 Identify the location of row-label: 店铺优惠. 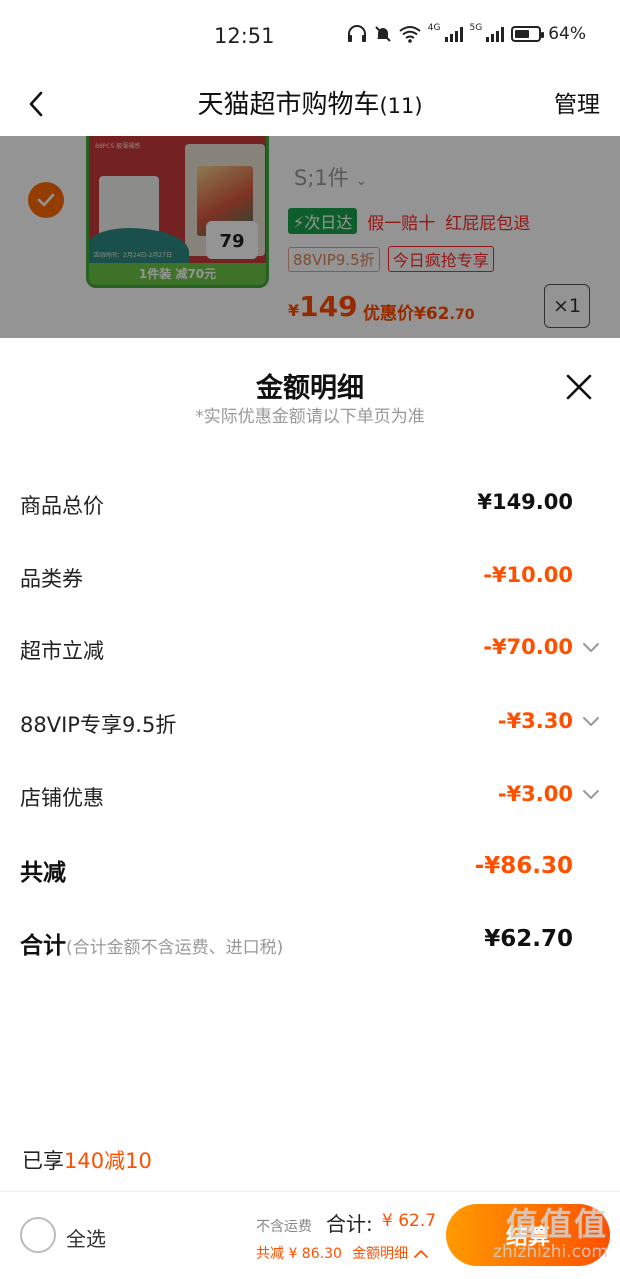
(62, 798).